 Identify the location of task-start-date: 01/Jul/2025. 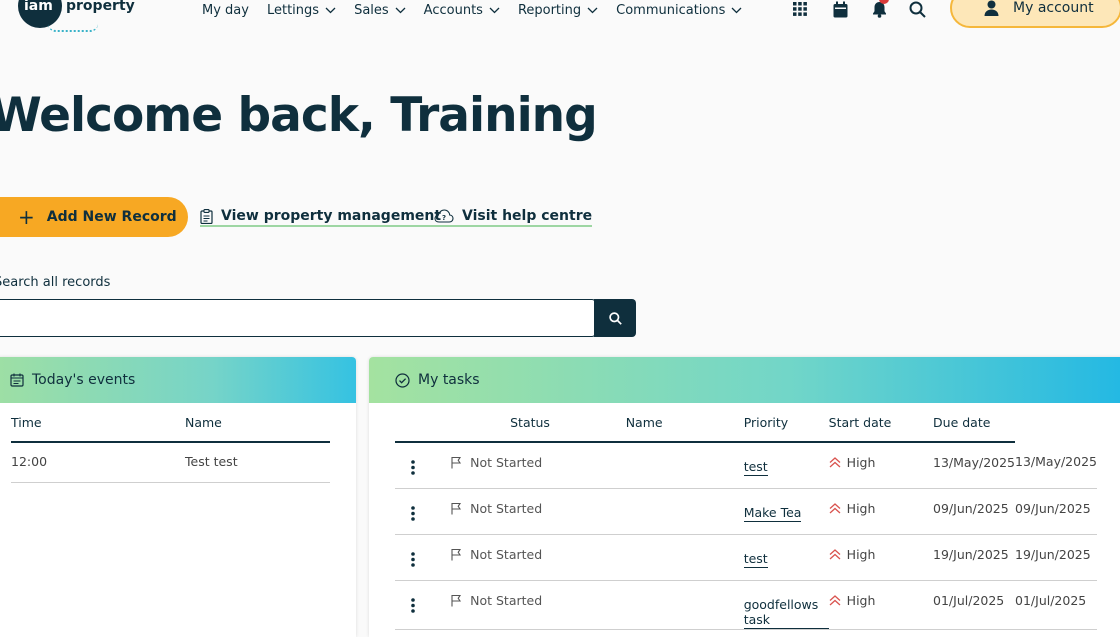
(974, 605).